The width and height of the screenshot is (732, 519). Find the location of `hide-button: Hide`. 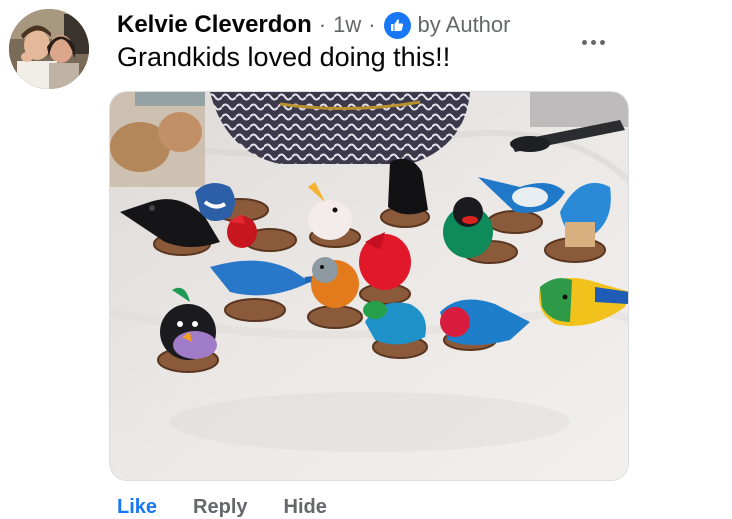

hide-button: Hide is located at coordinates (305, 507).